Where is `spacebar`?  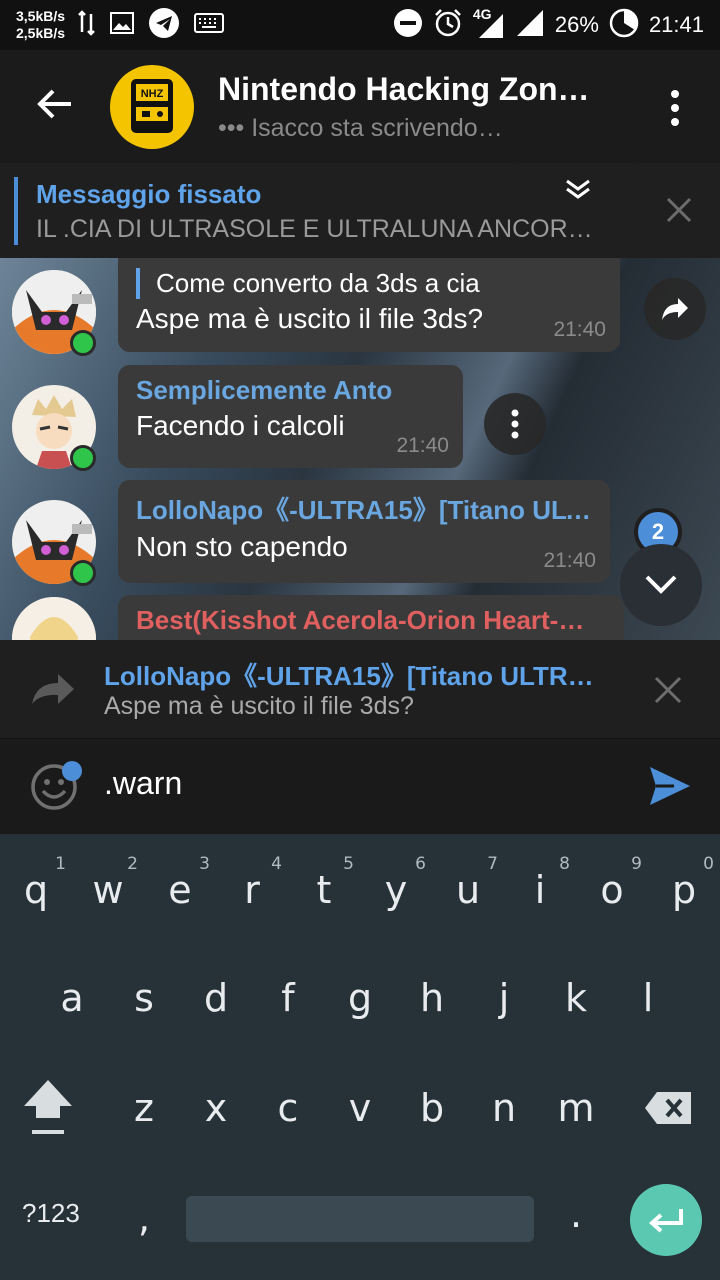
spacebar is located at coordinates (360, 1219).